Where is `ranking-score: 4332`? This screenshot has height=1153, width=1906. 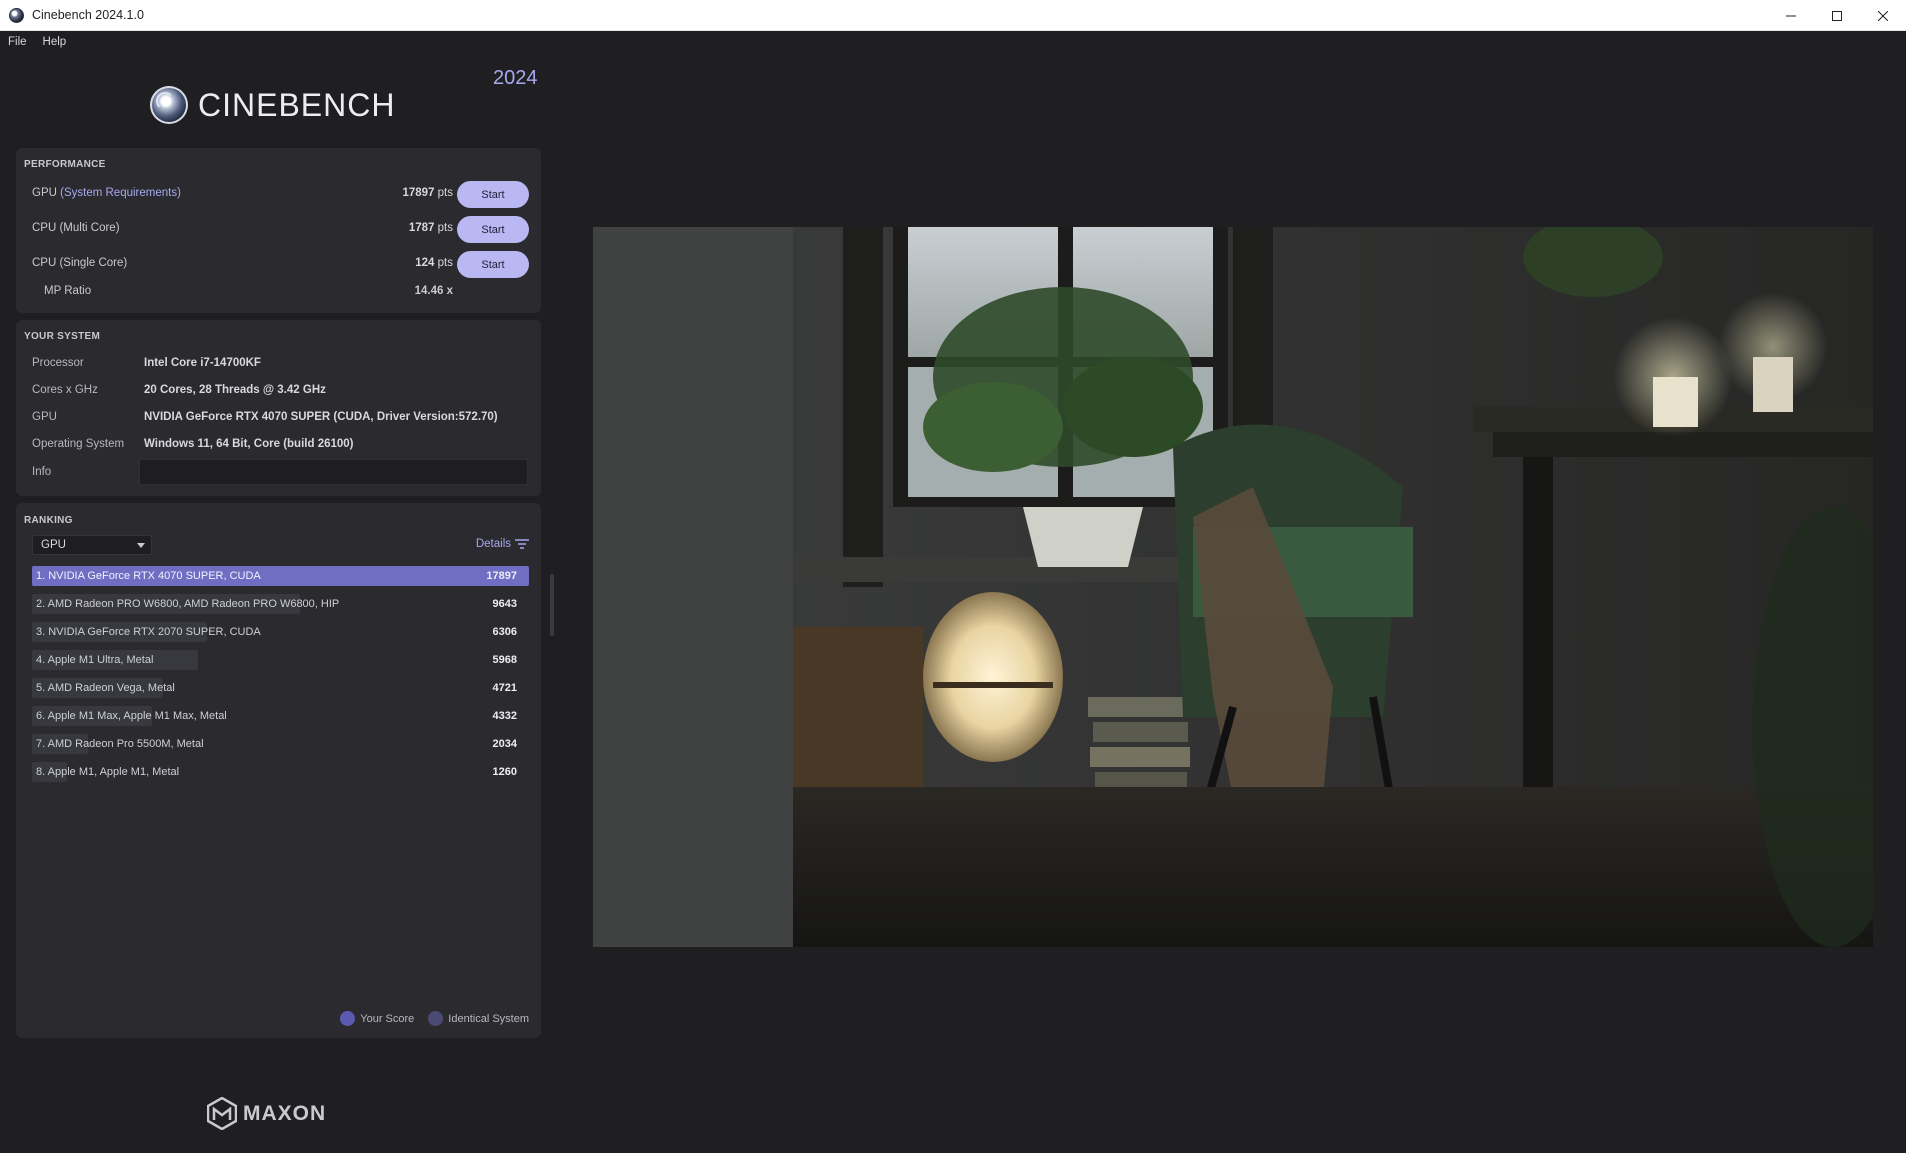
ranking-score: 4332 is located at coordinates (504, 716).